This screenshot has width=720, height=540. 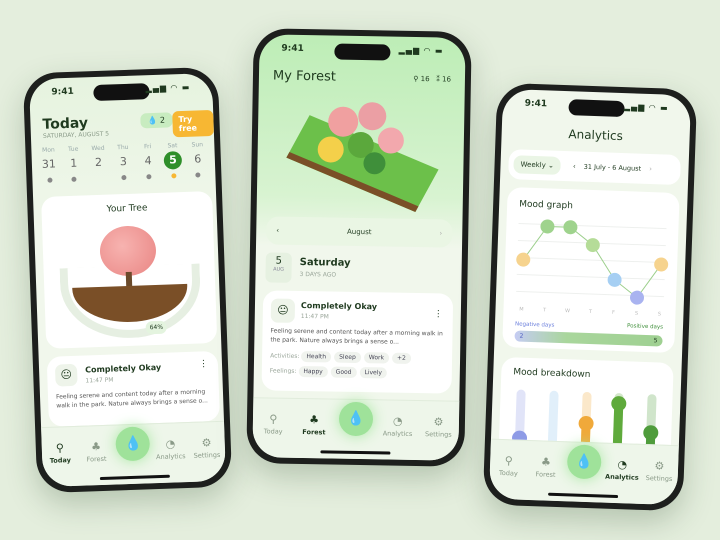 What do you see at coordinates (314, 316) in the screenshot?
I see `entry-time: 11:47 PM` at bounding box center [314, 316].